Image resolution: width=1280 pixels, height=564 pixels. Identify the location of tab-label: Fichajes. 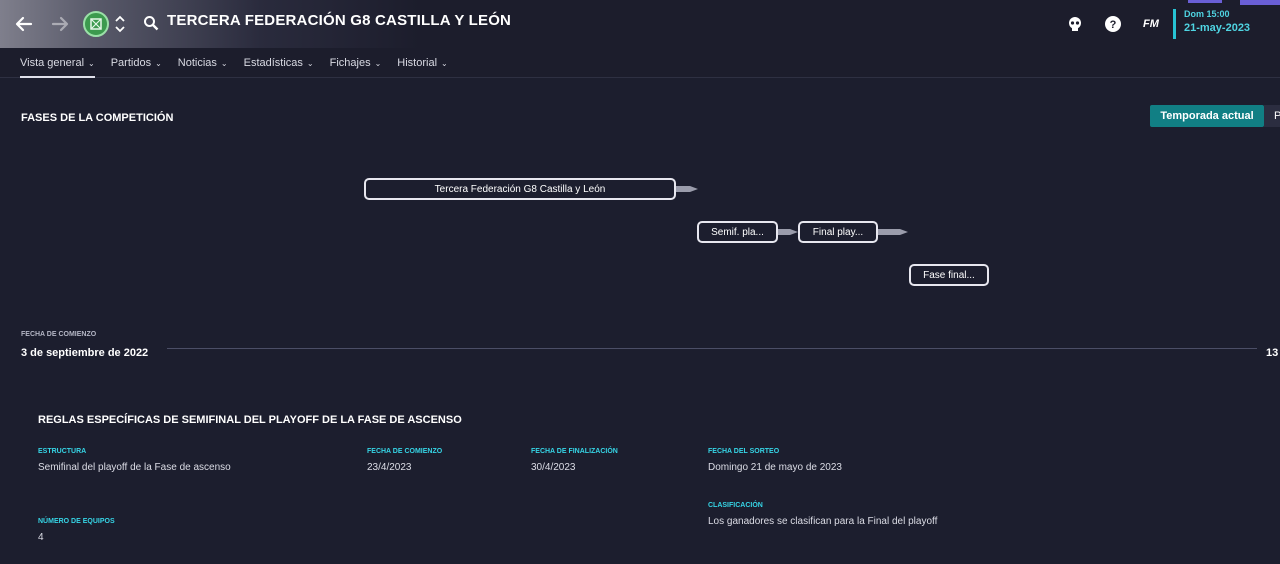
(350, 63).